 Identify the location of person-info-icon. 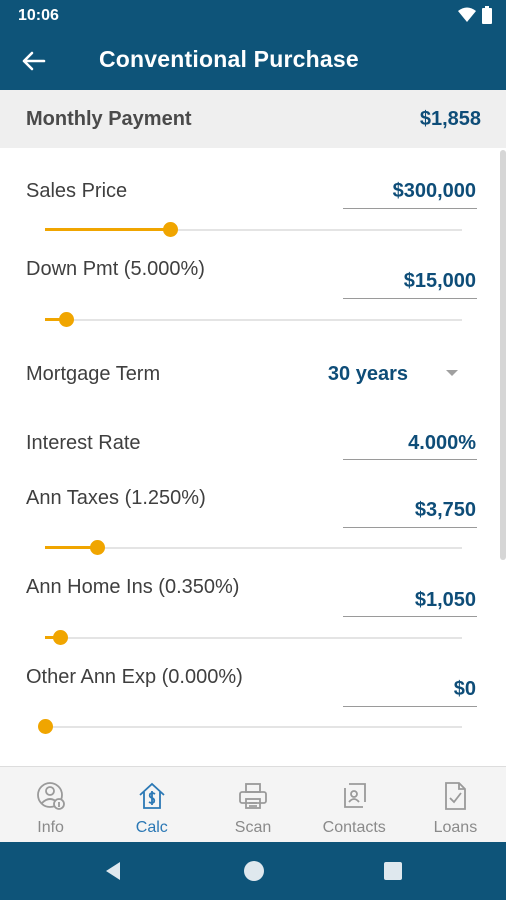
(51, 796).